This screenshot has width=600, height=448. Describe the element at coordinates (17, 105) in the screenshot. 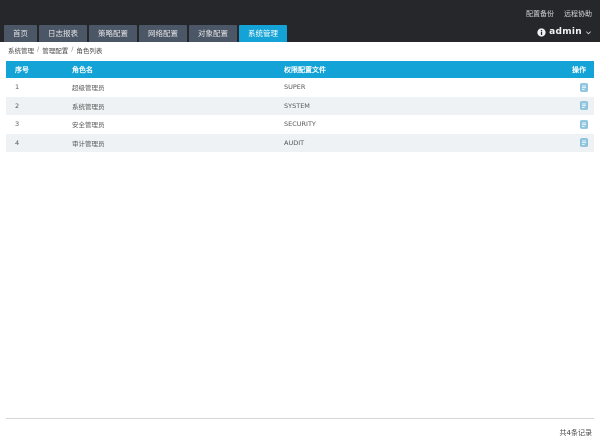

I see `cell-no: 2` at that location.